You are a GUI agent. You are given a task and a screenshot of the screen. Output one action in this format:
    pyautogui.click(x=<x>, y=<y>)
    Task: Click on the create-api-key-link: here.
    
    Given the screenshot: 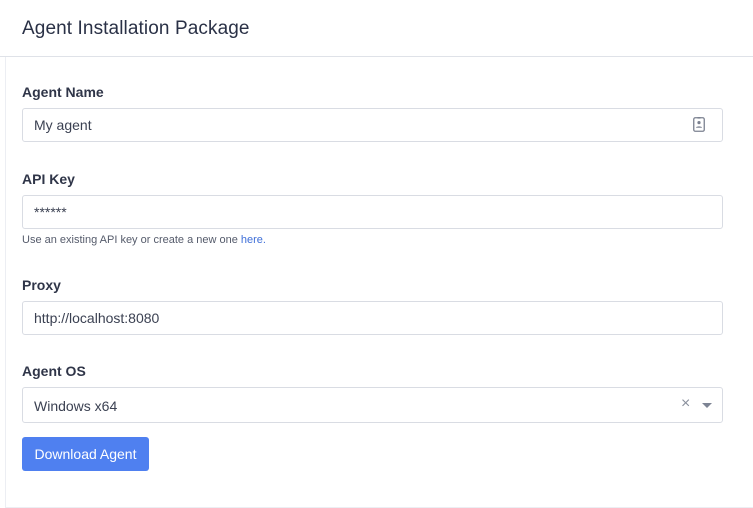 What is the action you would take?
    pyautogui.click(x=253, y=240)
    